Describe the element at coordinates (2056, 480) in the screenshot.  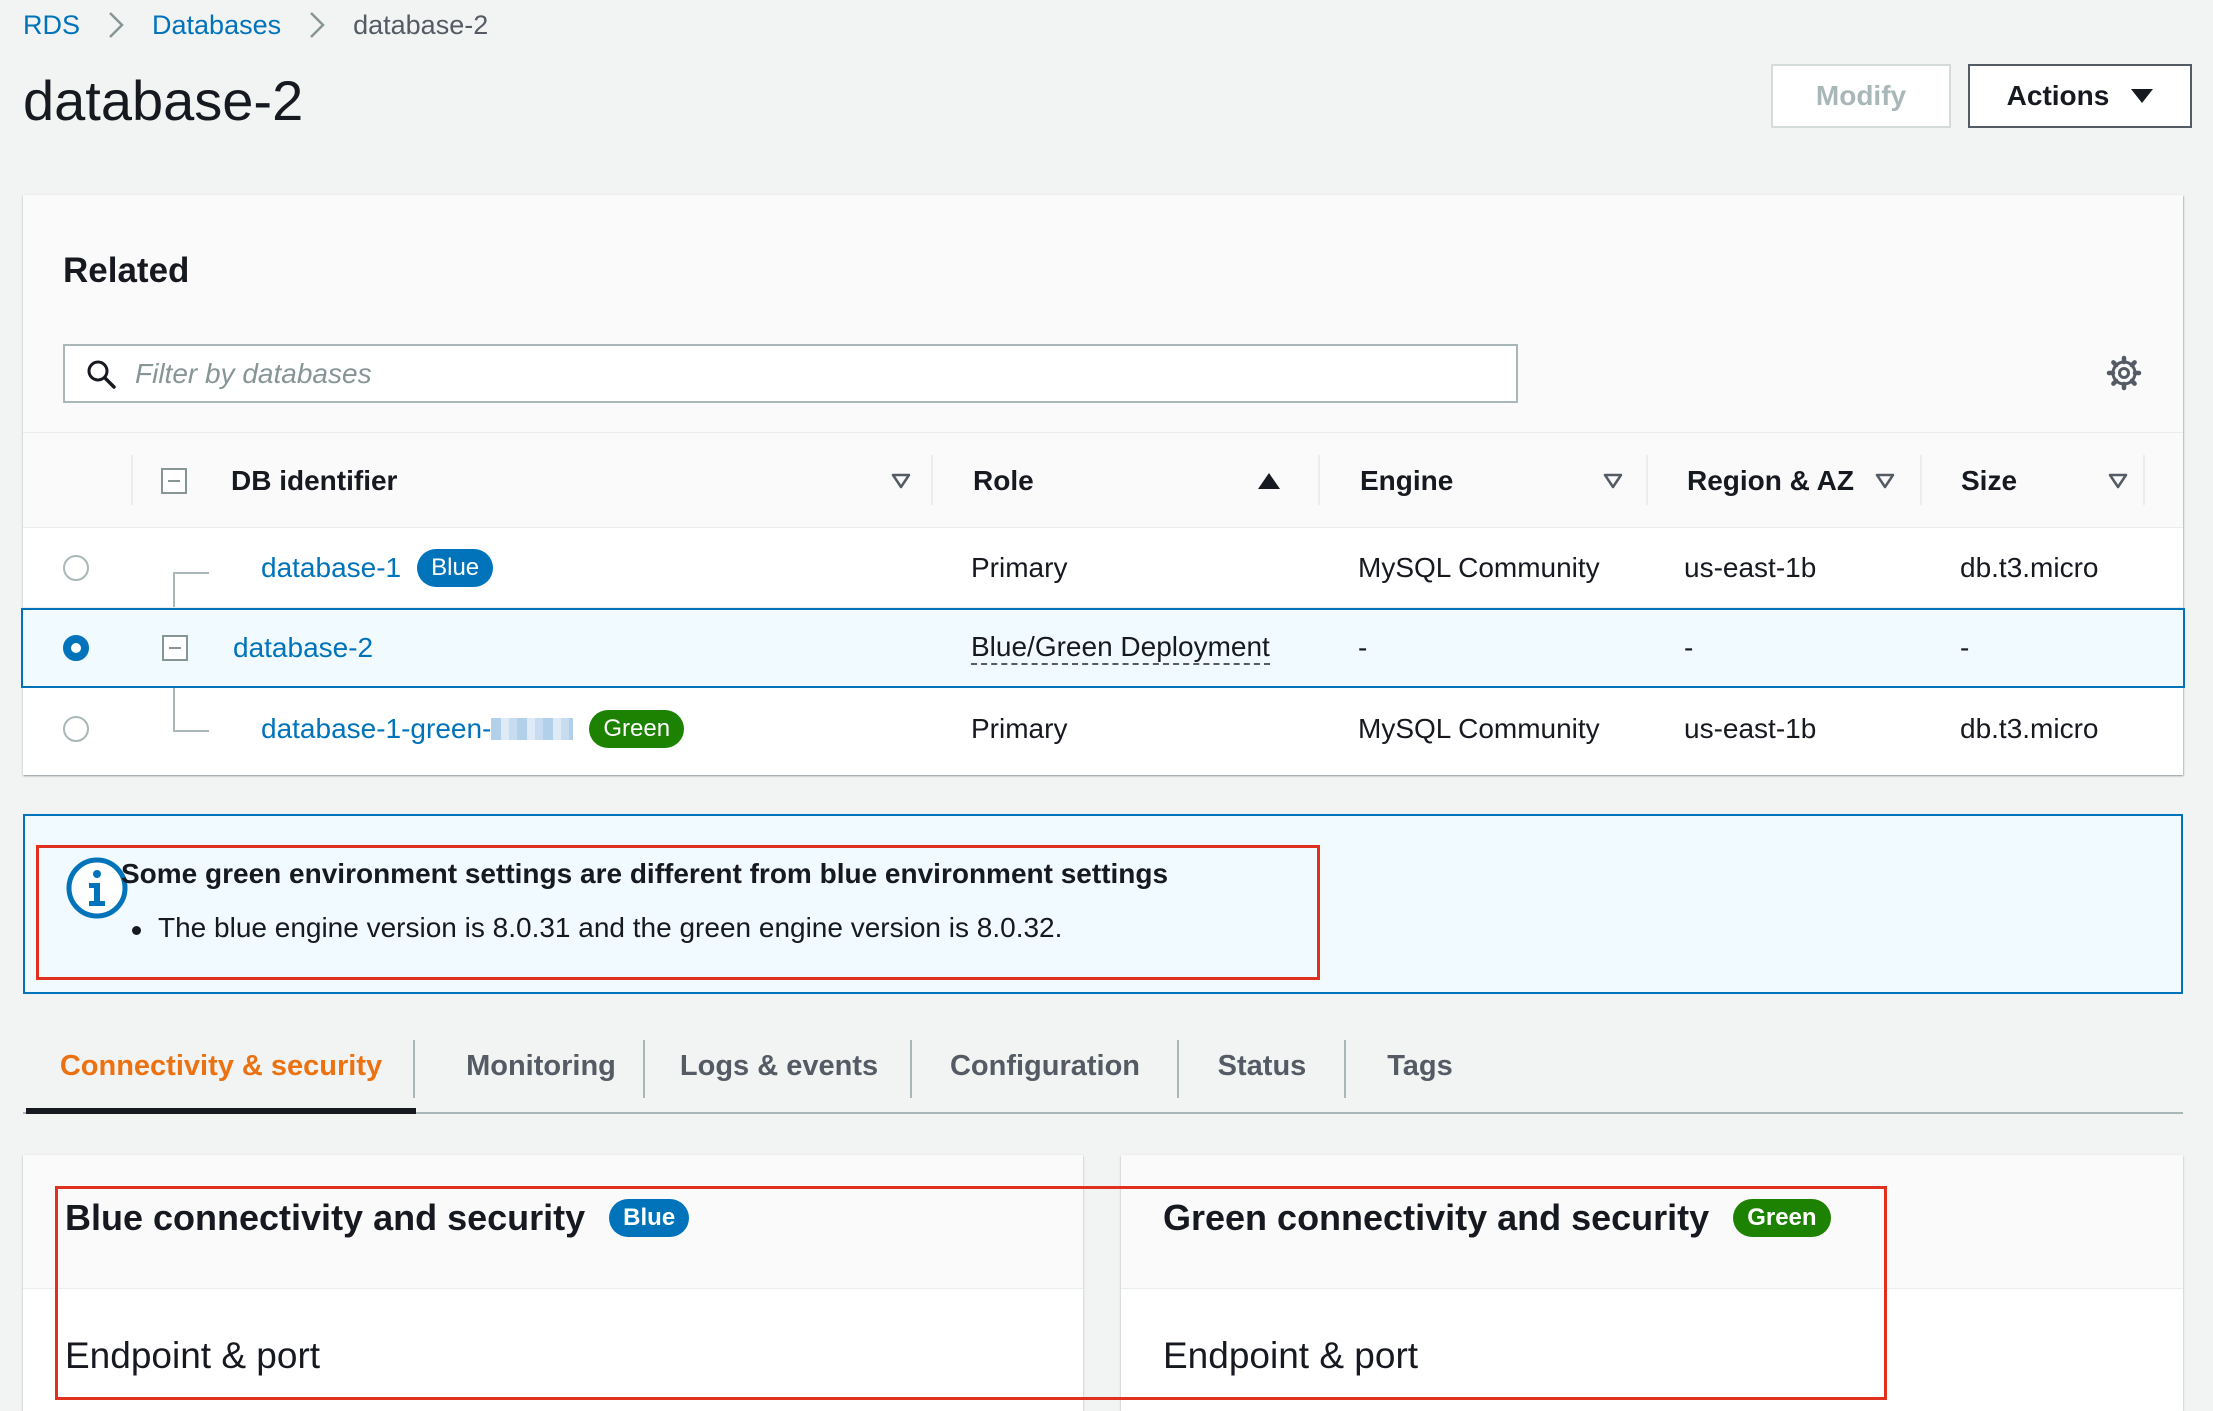
I see `column-size: Size` at that location.